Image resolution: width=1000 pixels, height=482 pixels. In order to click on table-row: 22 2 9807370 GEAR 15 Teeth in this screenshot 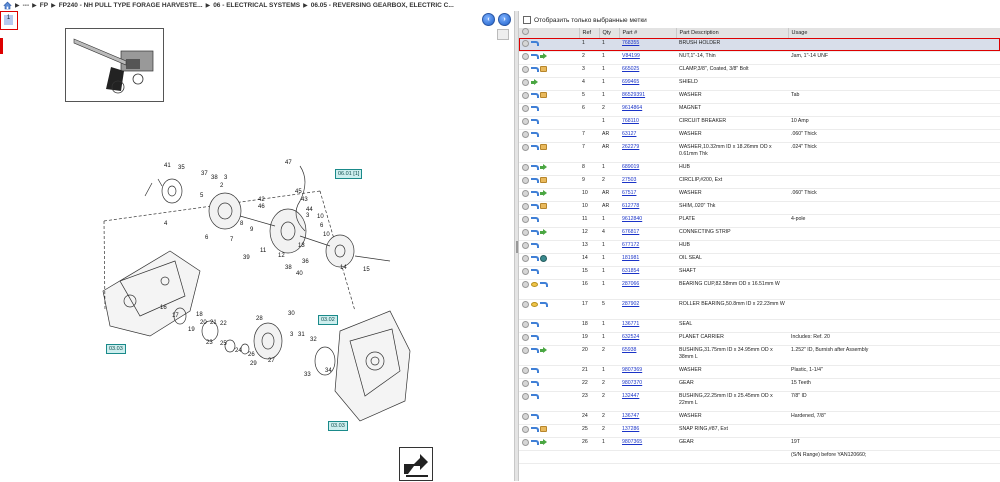, I will do `click(759, 385)`.